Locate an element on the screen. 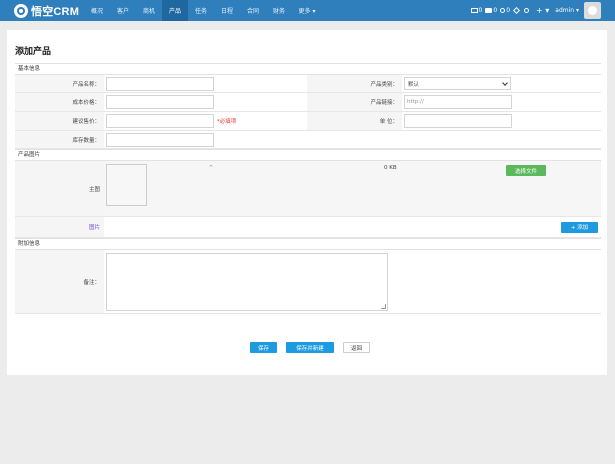 The height and width of the screenshot is (464, 615). logo-text: 悟空CRM is located at coordinates (55, 11).